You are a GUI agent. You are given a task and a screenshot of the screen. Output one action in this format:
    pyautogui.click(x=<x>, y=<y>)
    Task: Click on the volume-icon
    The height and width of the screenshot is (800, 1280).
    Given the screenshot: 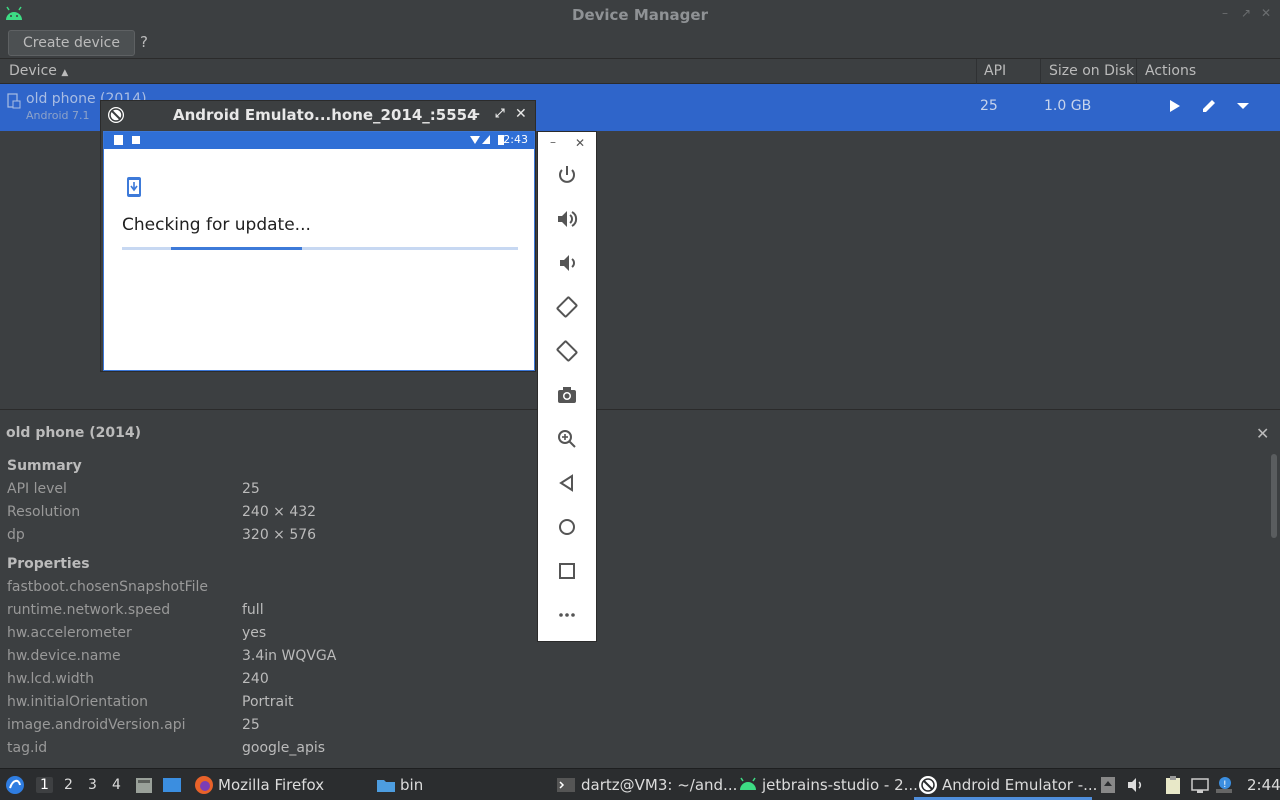 What is the action you would take?
    pyautogui.click(x=1136, y=785)
    